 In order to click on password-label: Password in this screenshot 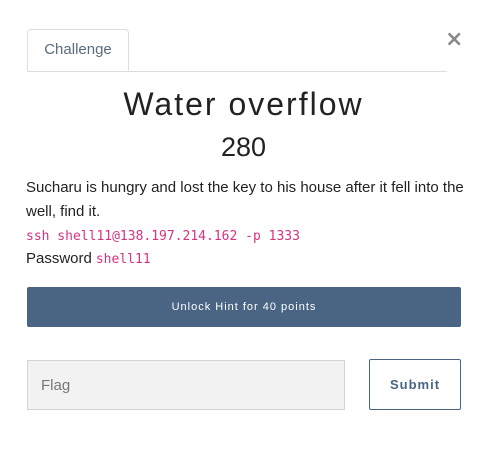, I will do `click(59, 258)`.